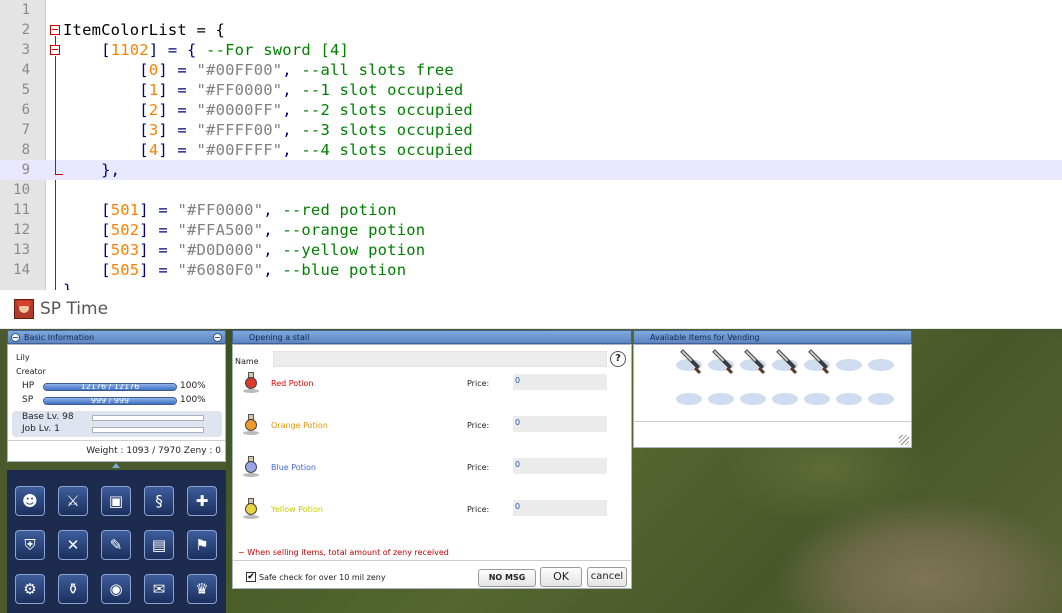  What do you see at coordinates (531, 190) in the screenshot?
I see `code-line: 10` at bounding box center [531, 190].